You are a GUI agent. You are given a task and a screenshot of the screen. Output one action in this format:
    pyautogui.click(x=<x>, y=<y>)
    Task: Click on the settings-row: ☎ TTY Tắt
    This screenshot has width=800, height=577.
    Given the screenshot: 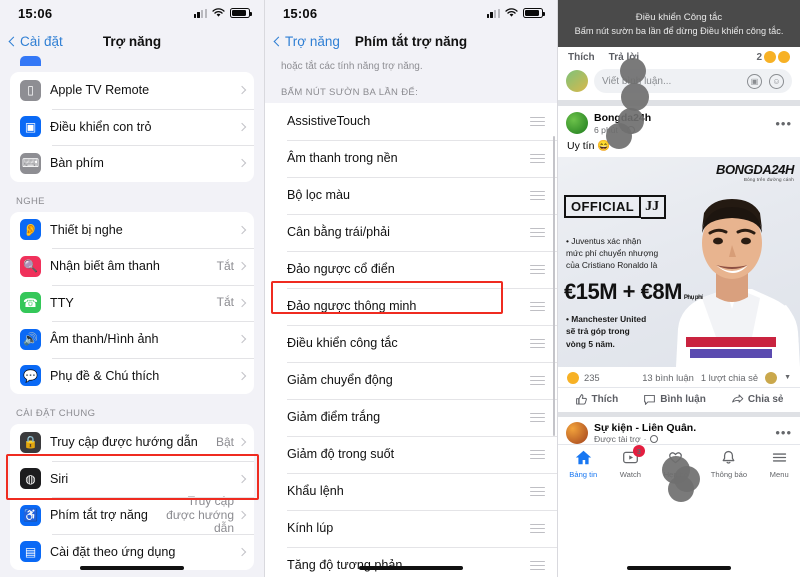 What is the action you would take?
    pyautogui.click(x=132, y=303)
    